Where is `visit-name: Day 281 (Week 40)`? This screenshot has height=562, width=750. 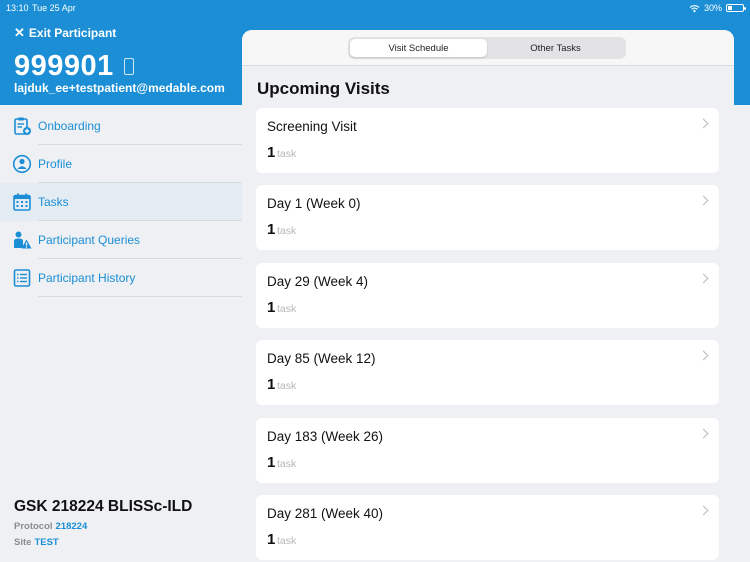 visit-name: Day 281 (Week 40) is located at coordinates (325, 513).